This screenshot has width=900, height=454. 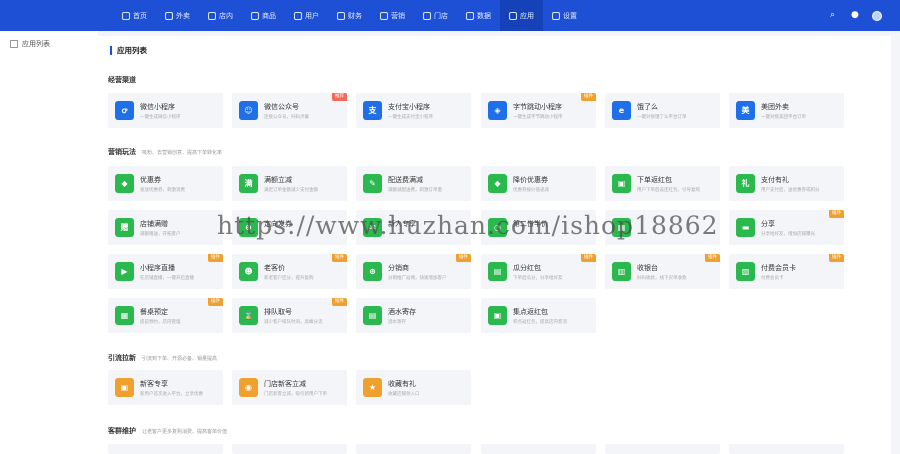 I want to click on app-card: ◆ 降价优惠券 优惠券按价值递减, so click(x=538, y=183).